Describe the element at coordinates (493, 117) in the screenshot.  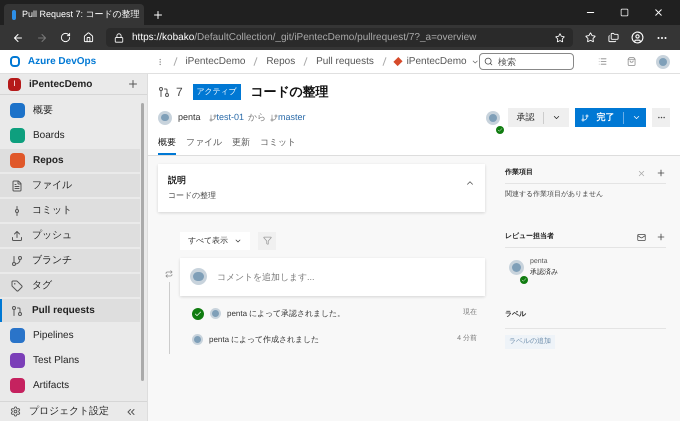
I see `reviewer-avatar` at that location.